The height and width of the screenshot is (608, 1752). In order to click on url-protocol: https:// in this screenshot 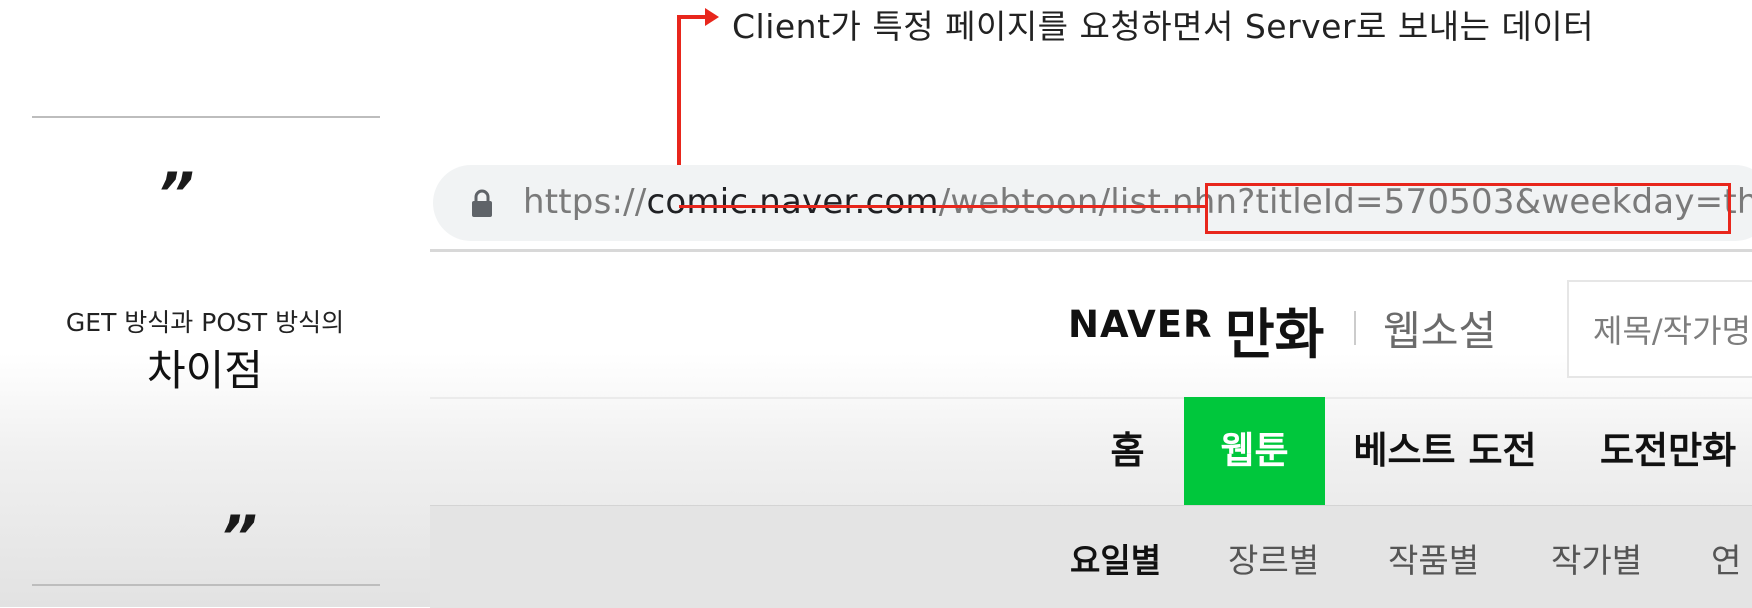, I will do `click(585, 202)`.